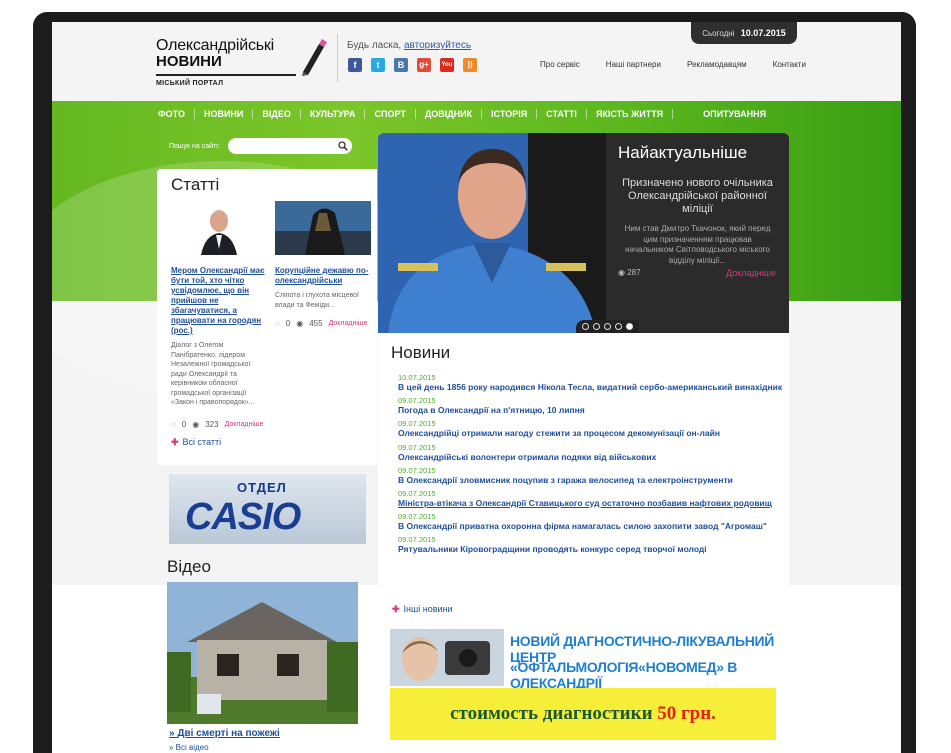 This screenshot has height=753, width=951. I want to click on featured-photo-officer, so click(492, 233).